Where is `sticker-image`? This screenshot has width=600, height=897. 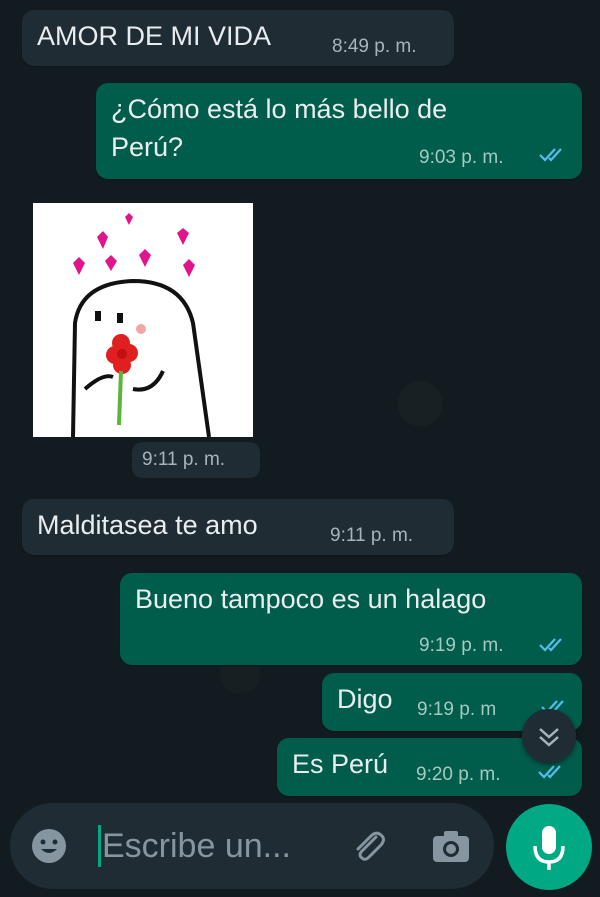
sticker-image is located at coordinates (143, 320).